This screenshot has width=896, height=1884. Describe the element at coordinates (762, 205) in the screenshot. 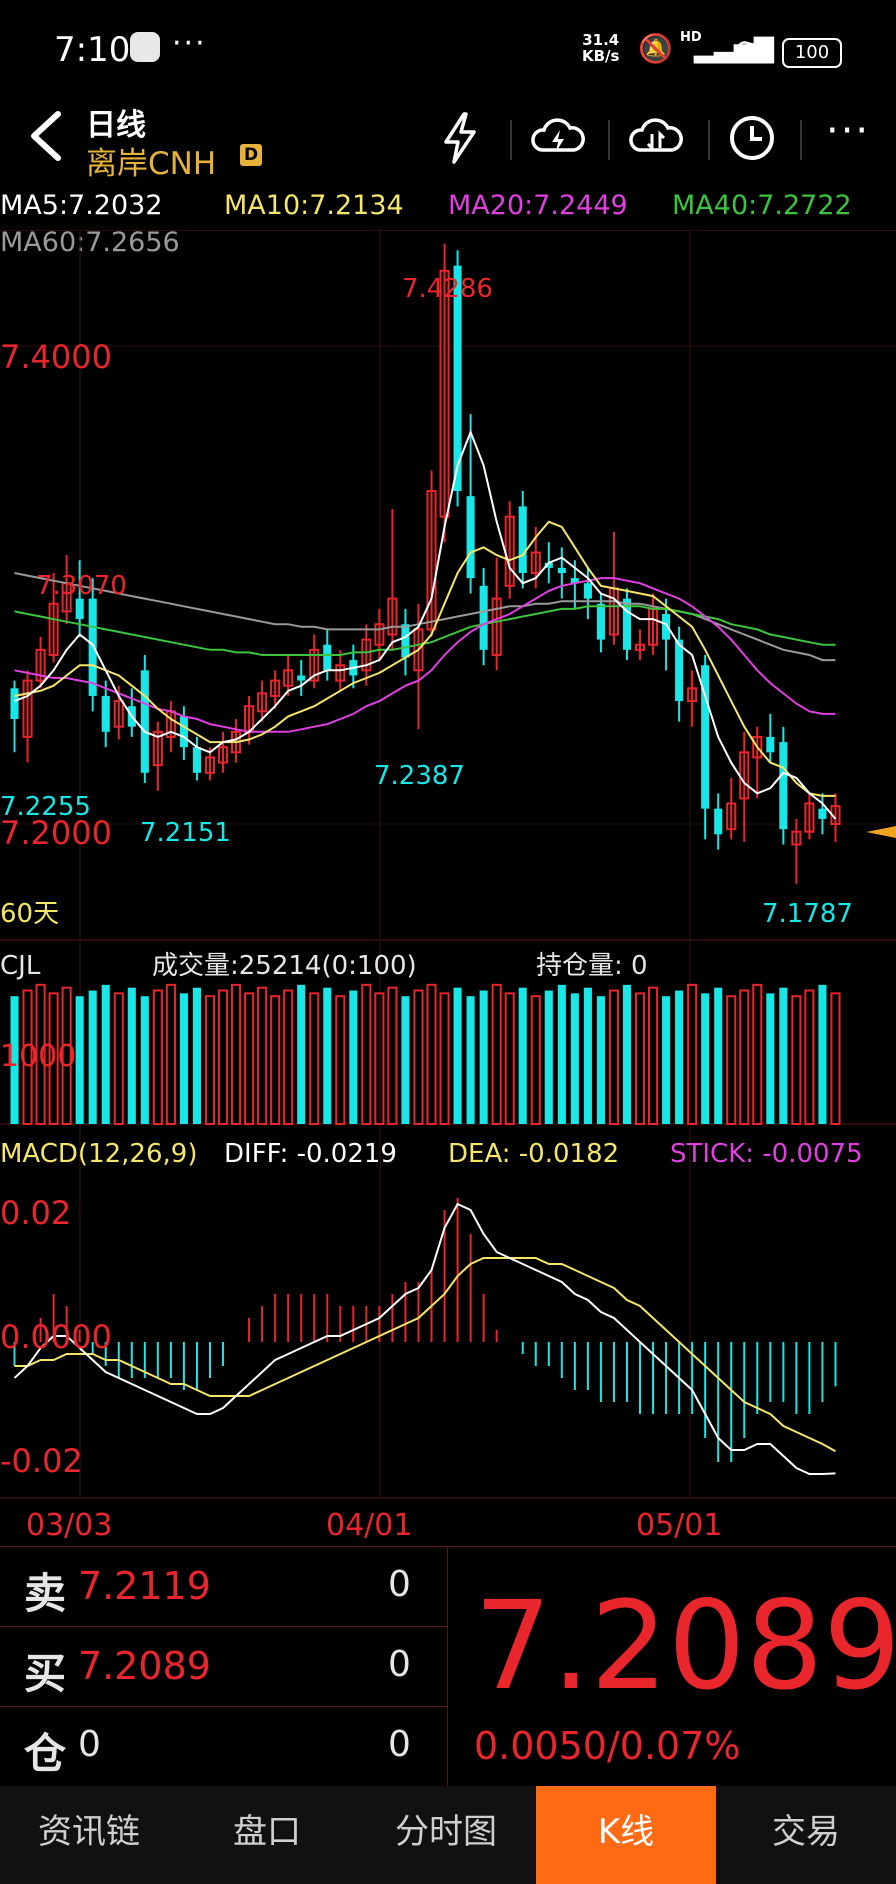

I see `ma40-label: MA40:7.2722` at that location.